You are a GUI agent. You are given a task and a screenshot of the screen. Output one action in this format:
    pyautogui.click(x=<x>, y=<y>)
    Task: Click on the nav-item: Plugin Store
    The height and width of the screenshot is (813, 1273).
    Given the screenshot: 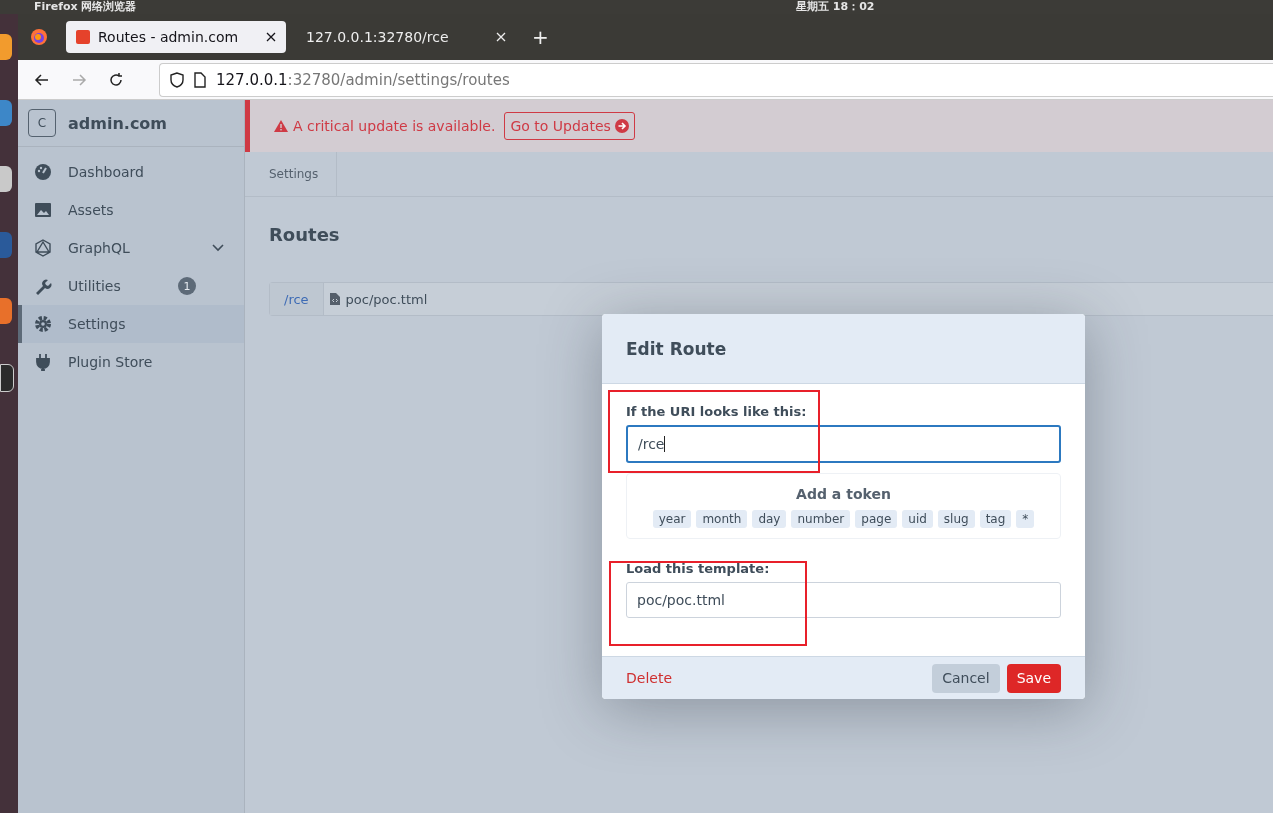 What is the action you would take?
    pyautogui.click(x=131, y=362)
    